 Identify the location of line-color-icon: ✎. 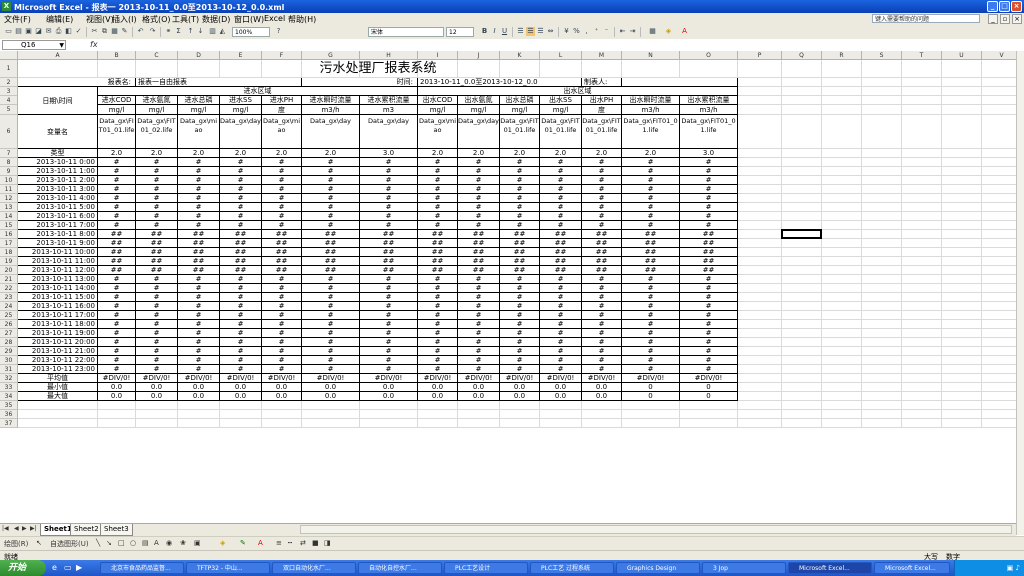
(243, 543).